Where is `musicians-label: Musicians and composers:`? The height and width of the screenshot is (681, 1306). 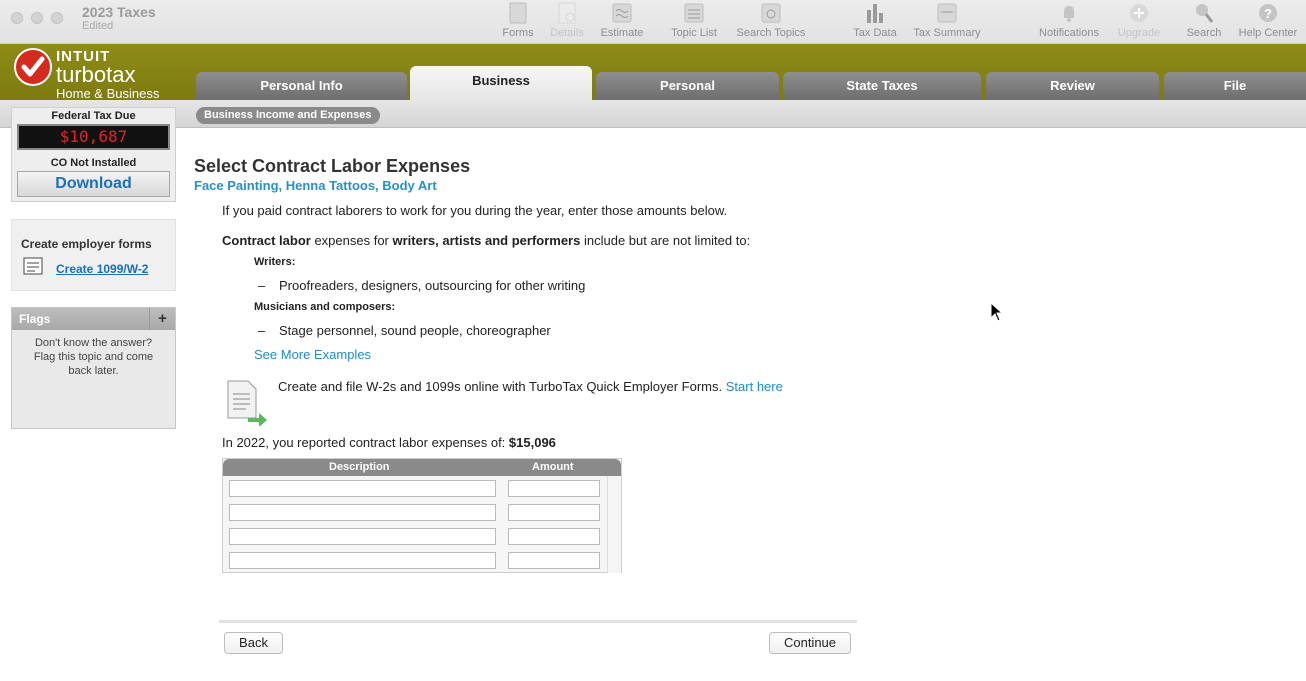
musicians-label: Musicians and composers: is located at coordinates (325, 307).